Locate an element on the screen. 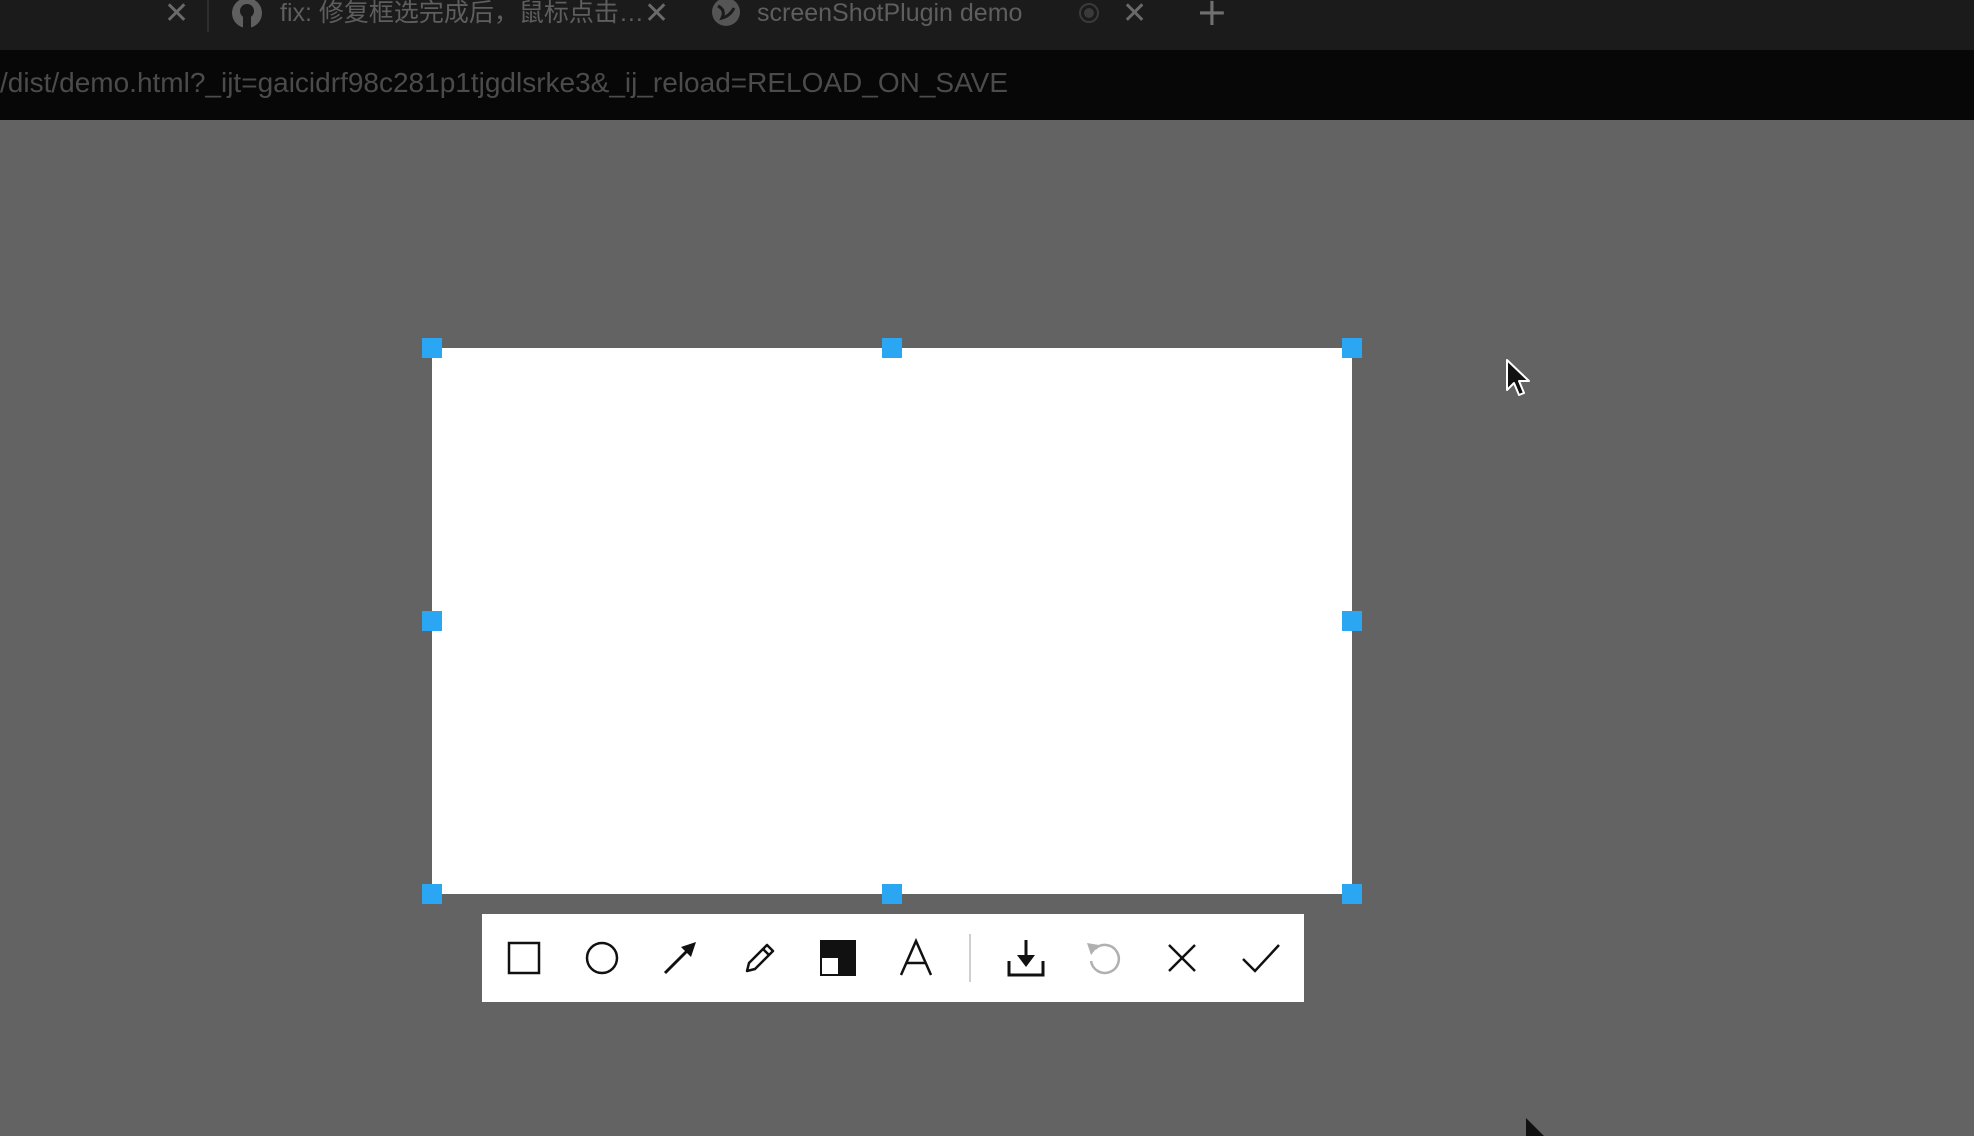 The height and width of the screenshot is (1136, 1974). download-icon is located at coordinates (1026, 958).